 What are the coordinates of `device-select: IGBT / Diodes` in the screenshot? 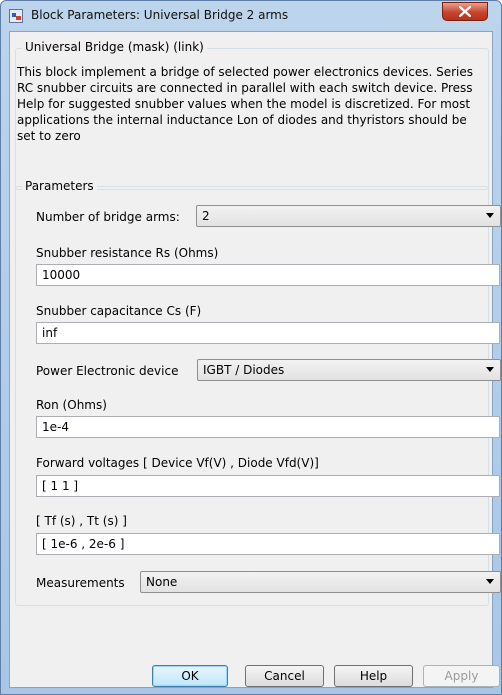 It's located at (349, 370).